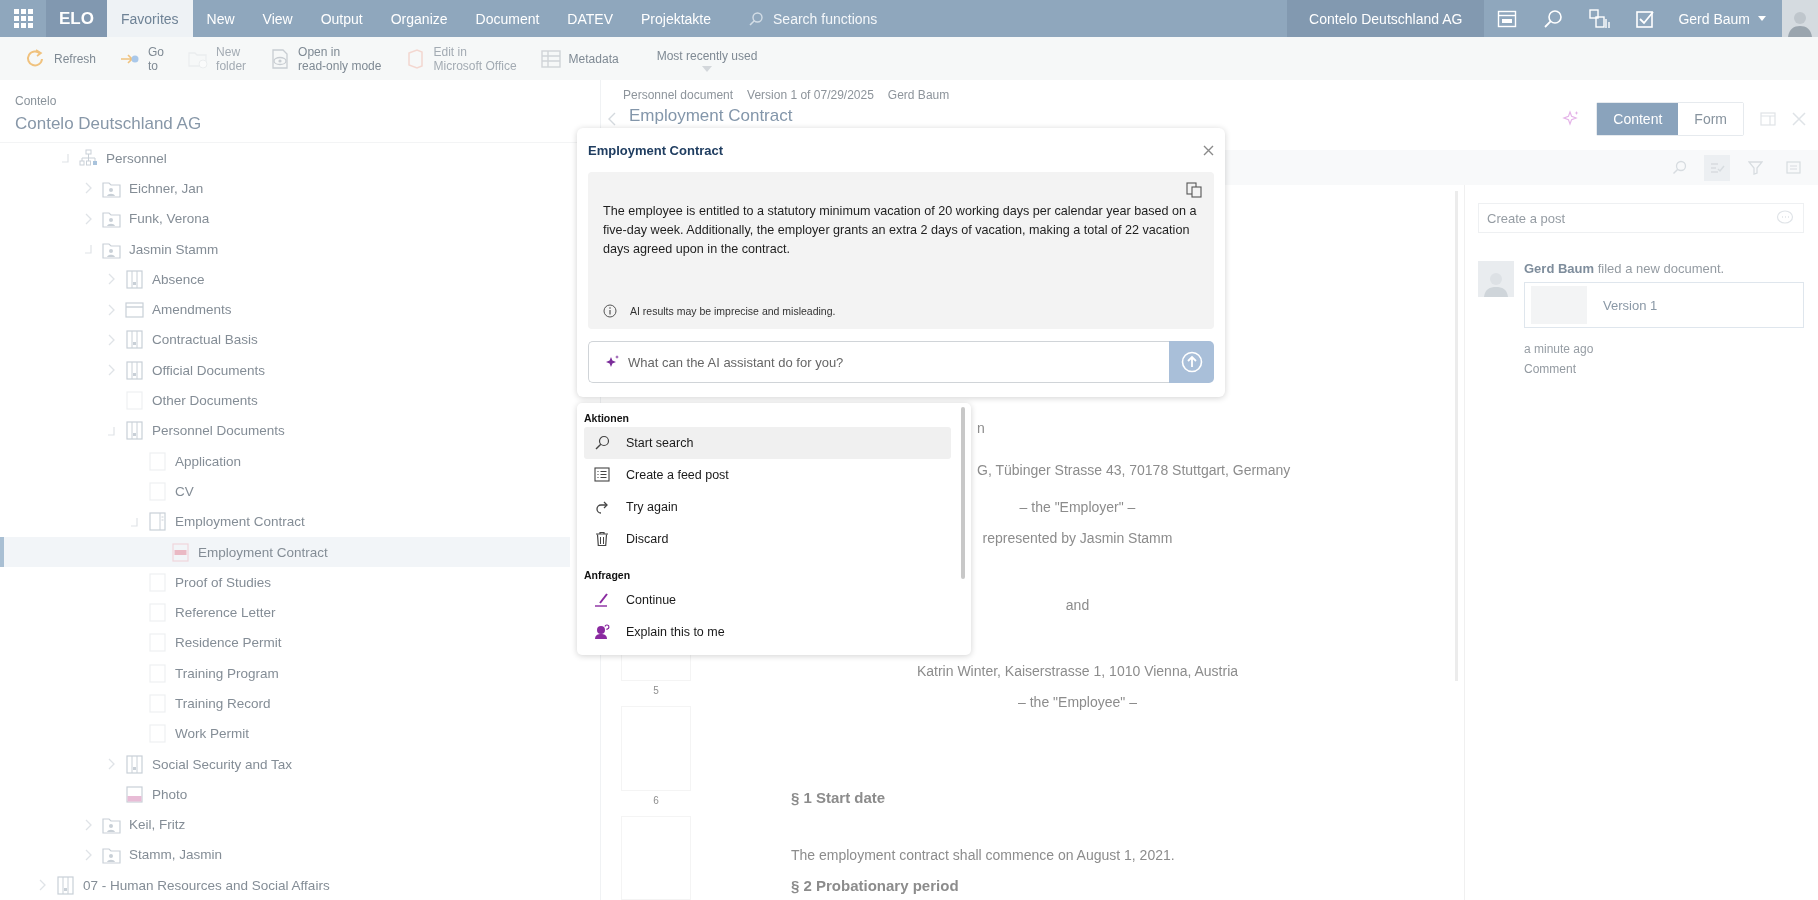 The width and height of the screenshot is (1818, 900). I want to click on sort-dropdown: Most recently used, so click(707, 58).